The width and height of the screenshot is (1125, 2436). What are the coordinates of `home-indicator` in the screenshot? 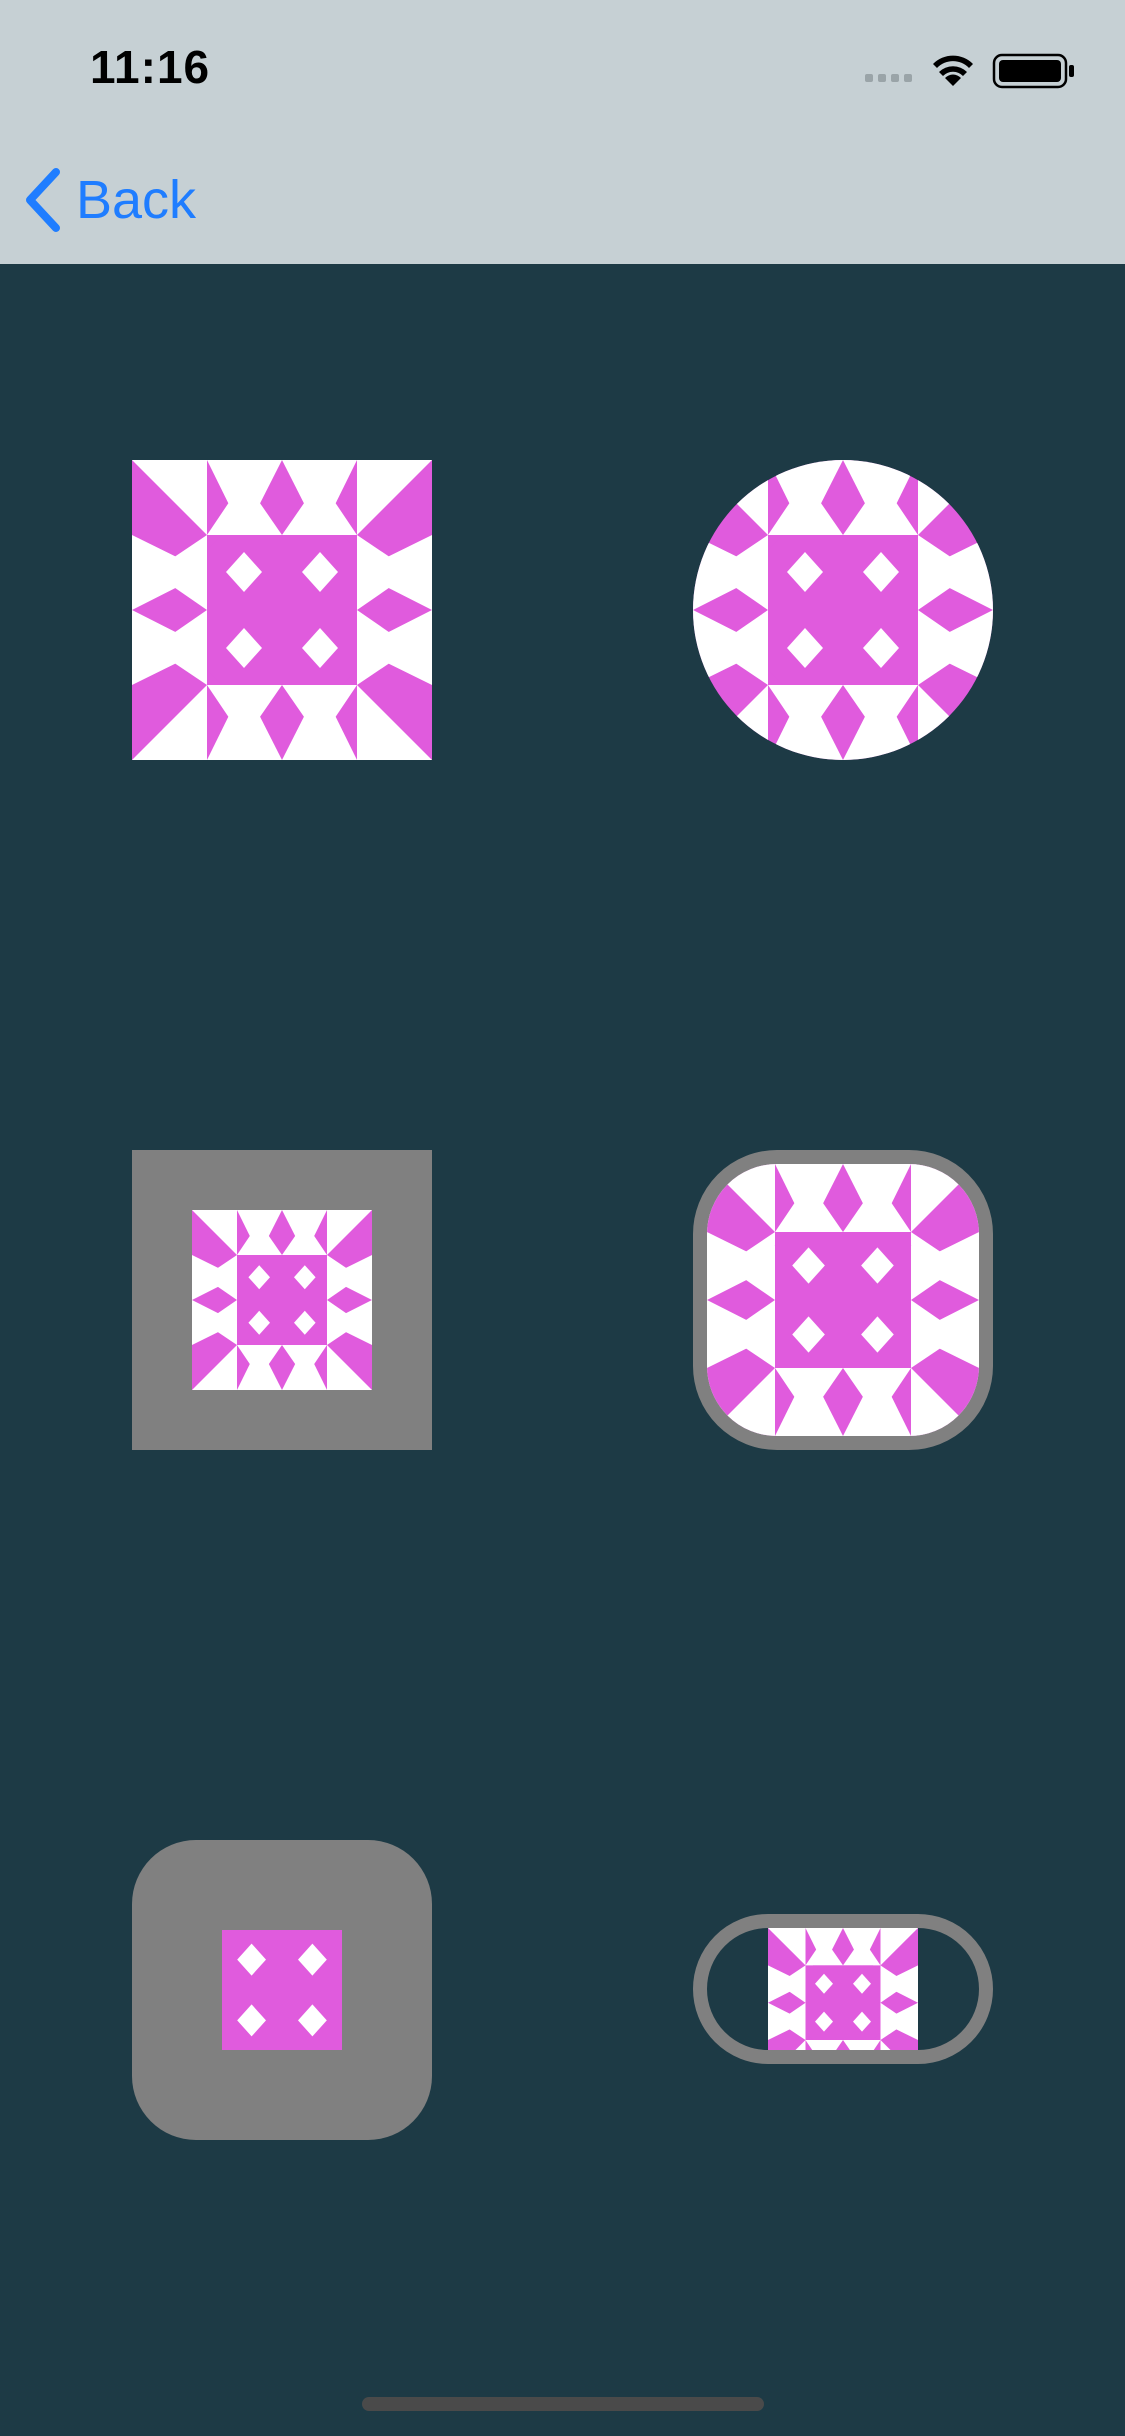 It's located at (563, 2404).